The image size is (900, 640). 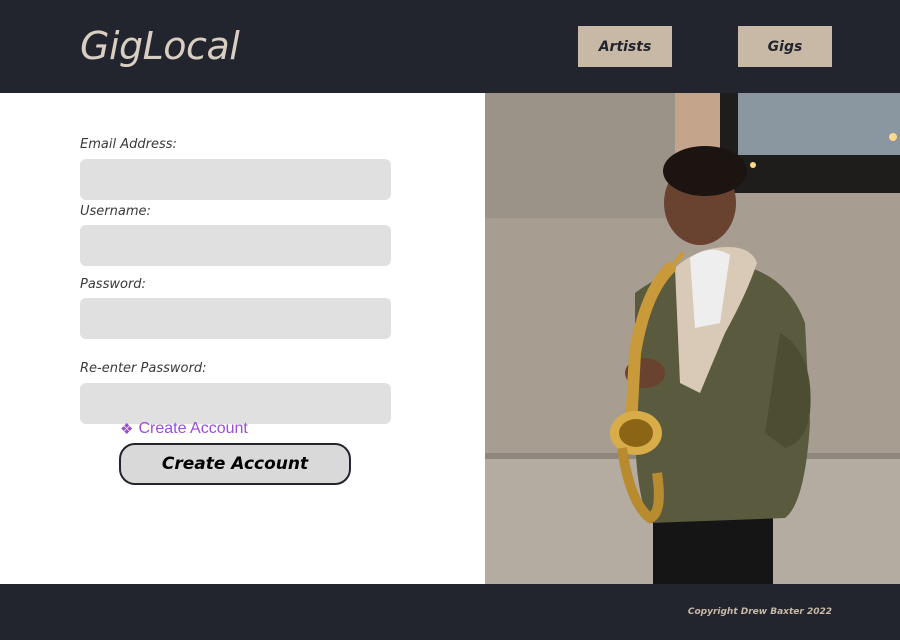 I want to click on reenter-password-field, so click(x=235, y=403).